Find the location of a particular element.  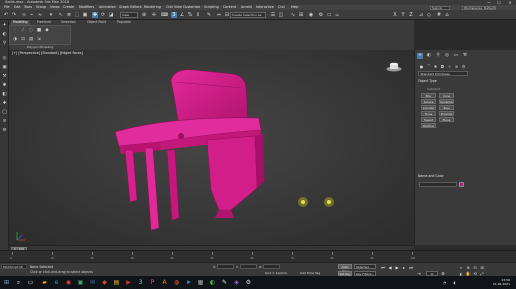

edge-icon: ⁄ is located at coordinates (23, 31).